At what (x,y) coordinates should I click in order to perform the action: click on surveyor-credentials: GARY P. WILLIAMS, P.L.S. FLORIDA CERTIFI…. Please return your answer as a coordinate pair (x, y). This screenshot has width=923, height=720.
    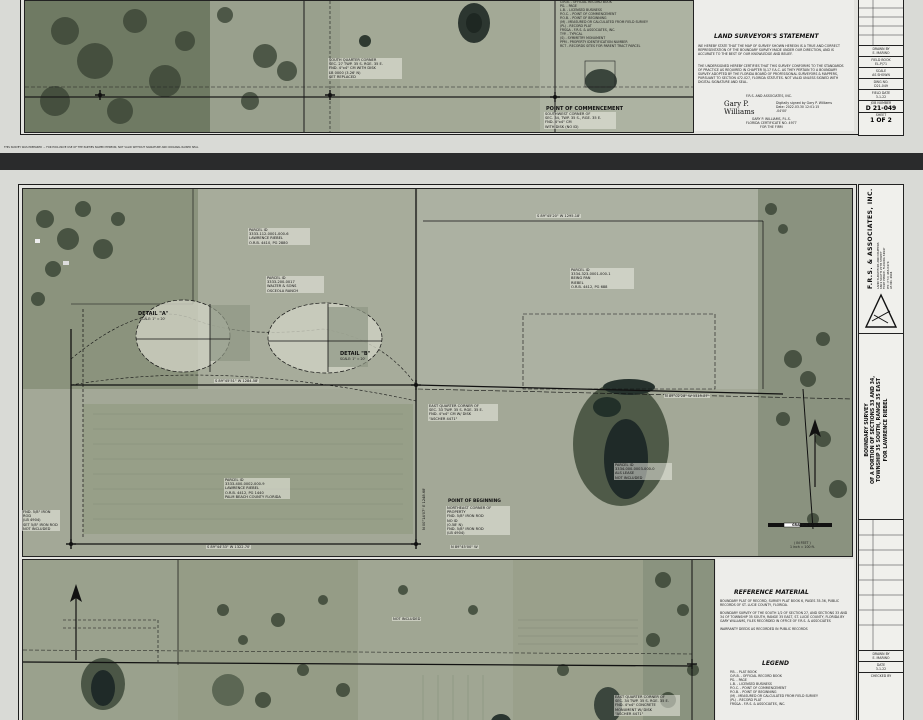
    Looking at the image, I should click on (771, 123).